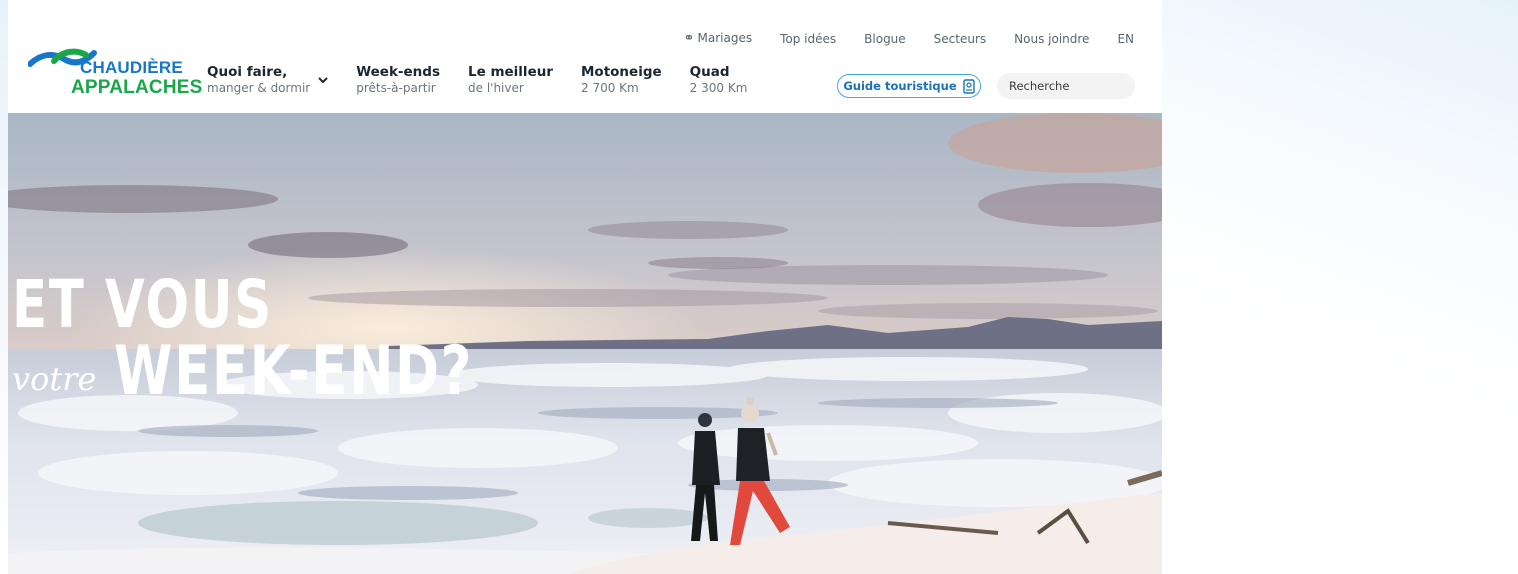  I want to click on utility-link-secteurs: Secteurs, so click(960, 39).